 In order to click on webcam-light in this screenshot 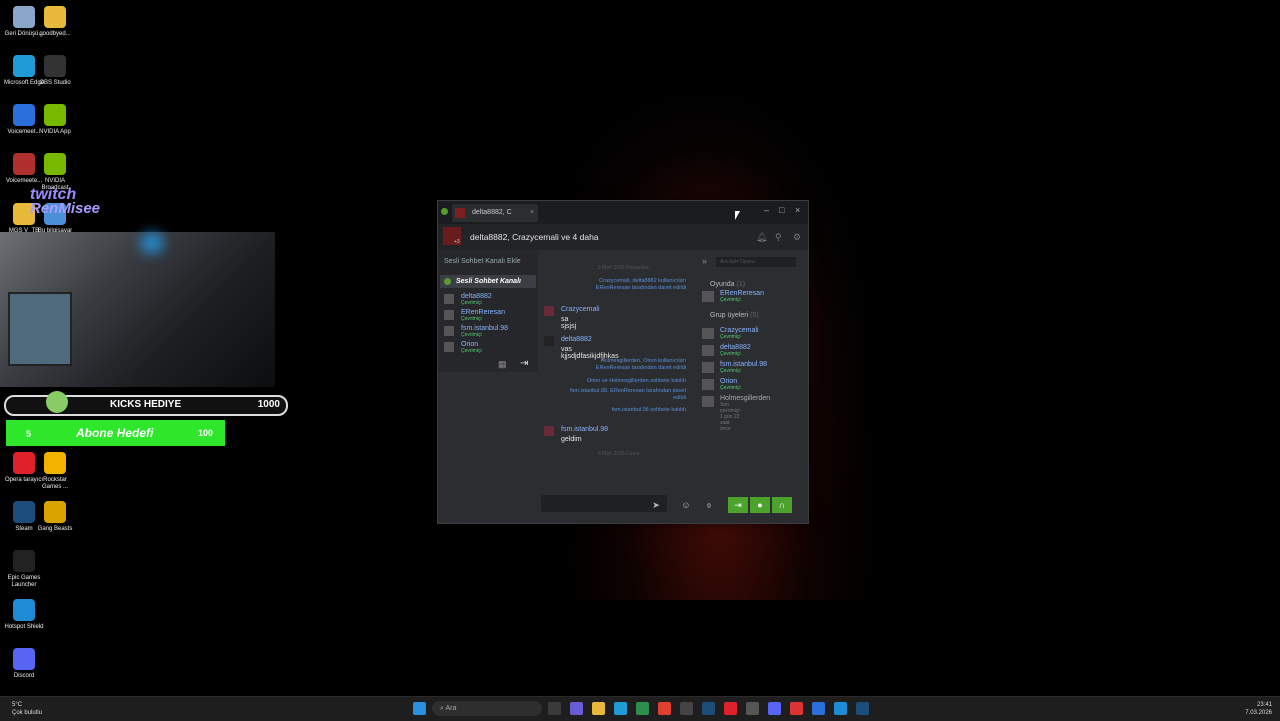, I will do `click(152, 243)`.